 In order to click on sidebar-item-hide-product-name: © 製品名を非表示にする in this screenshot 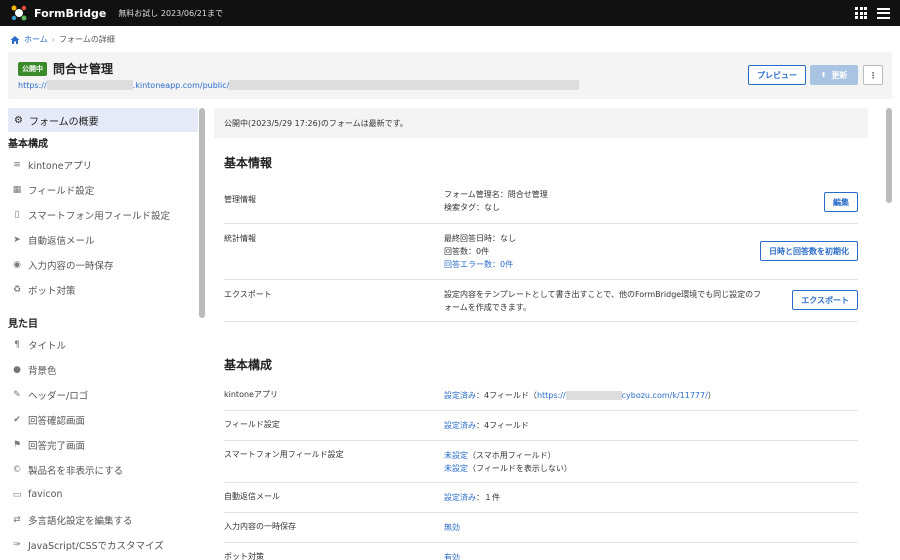, I will do `click(103, 469)`.